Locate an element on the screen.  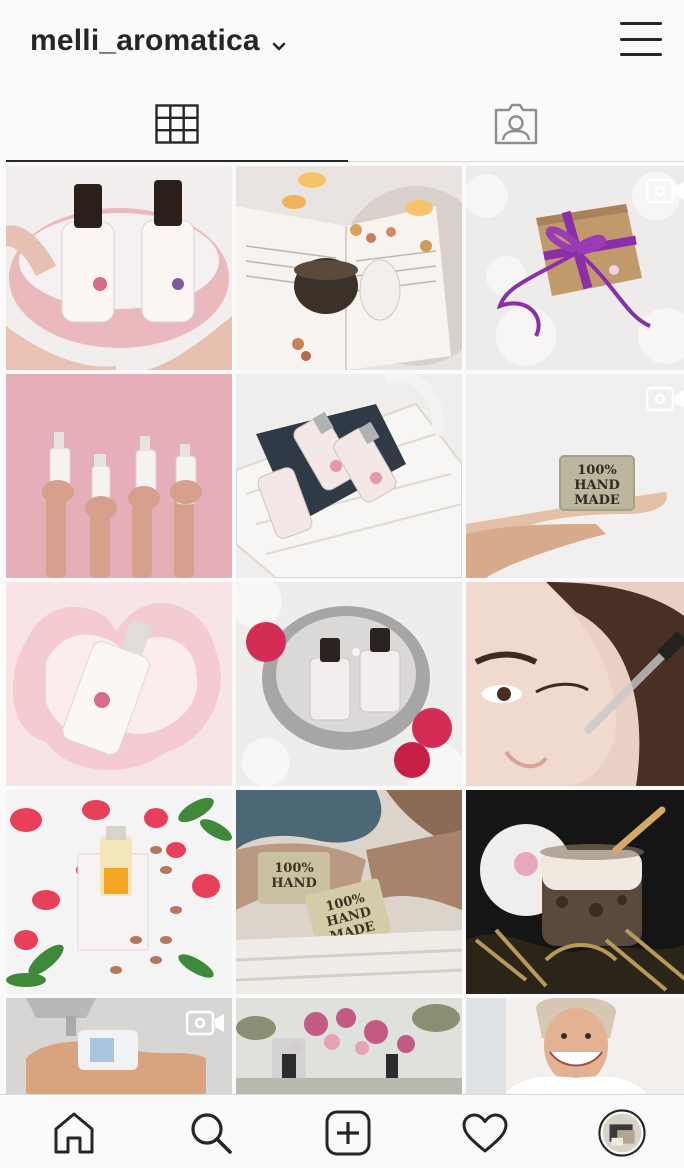
post-thumbnail-6: 100% HAND MADE is located at coordinates (575, 476).